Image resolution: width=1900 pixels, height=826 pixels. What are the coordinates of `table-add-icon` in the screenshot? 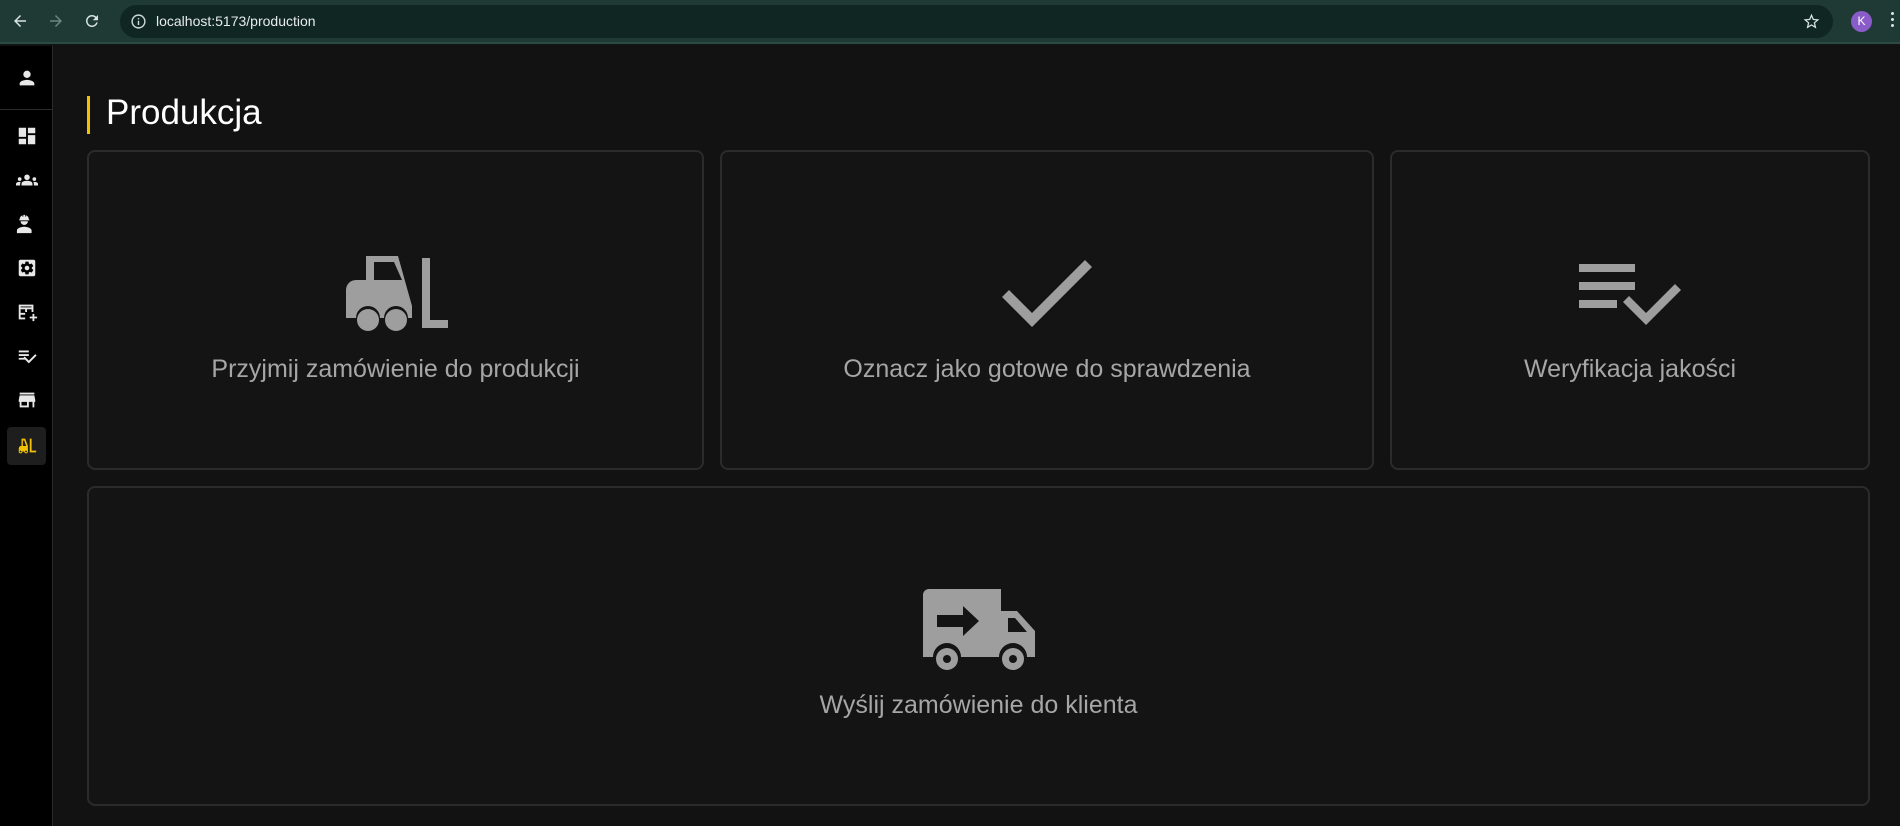 It's located at (27, 313).